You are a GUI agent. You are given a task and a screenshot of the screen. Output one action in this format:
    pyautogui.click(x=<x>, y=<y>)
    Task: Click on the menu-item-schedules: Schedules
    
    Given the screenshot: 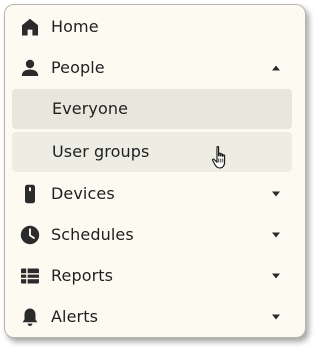 What is the action you would take?
    pyautogui.click(x=155, y=235)
    